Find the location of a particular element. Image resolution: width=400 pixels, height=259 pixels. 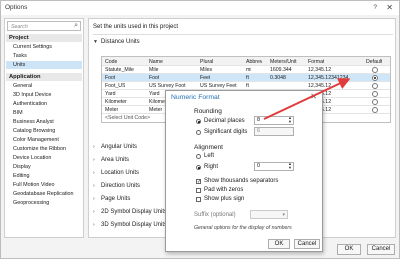

cell-format: 12,345.12341234 is located at coordinates (328, 78).